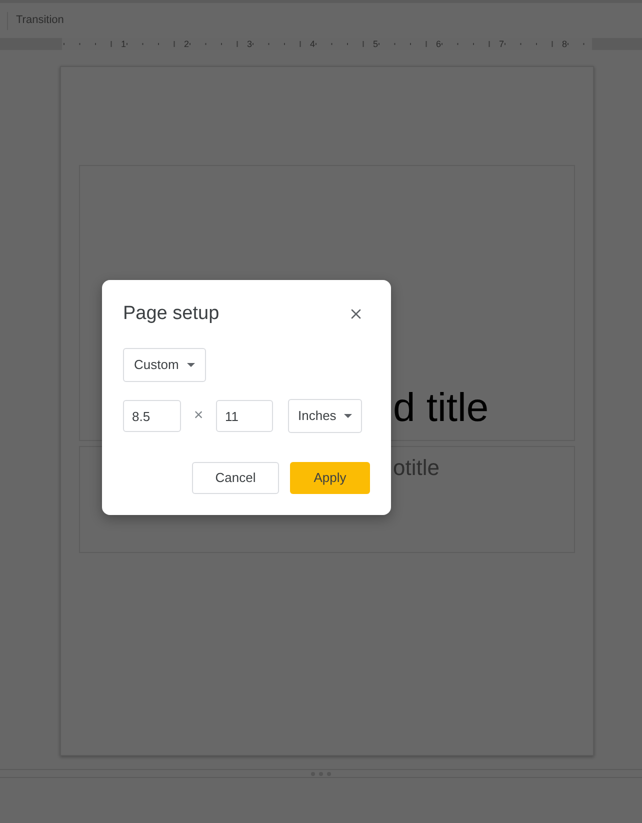 This screenshot has height=823, width=642. What do you see at coordinates (325, 416) in the screenshot?
I see `unit-dropdown: Inches` at bounding box center [325, 416].